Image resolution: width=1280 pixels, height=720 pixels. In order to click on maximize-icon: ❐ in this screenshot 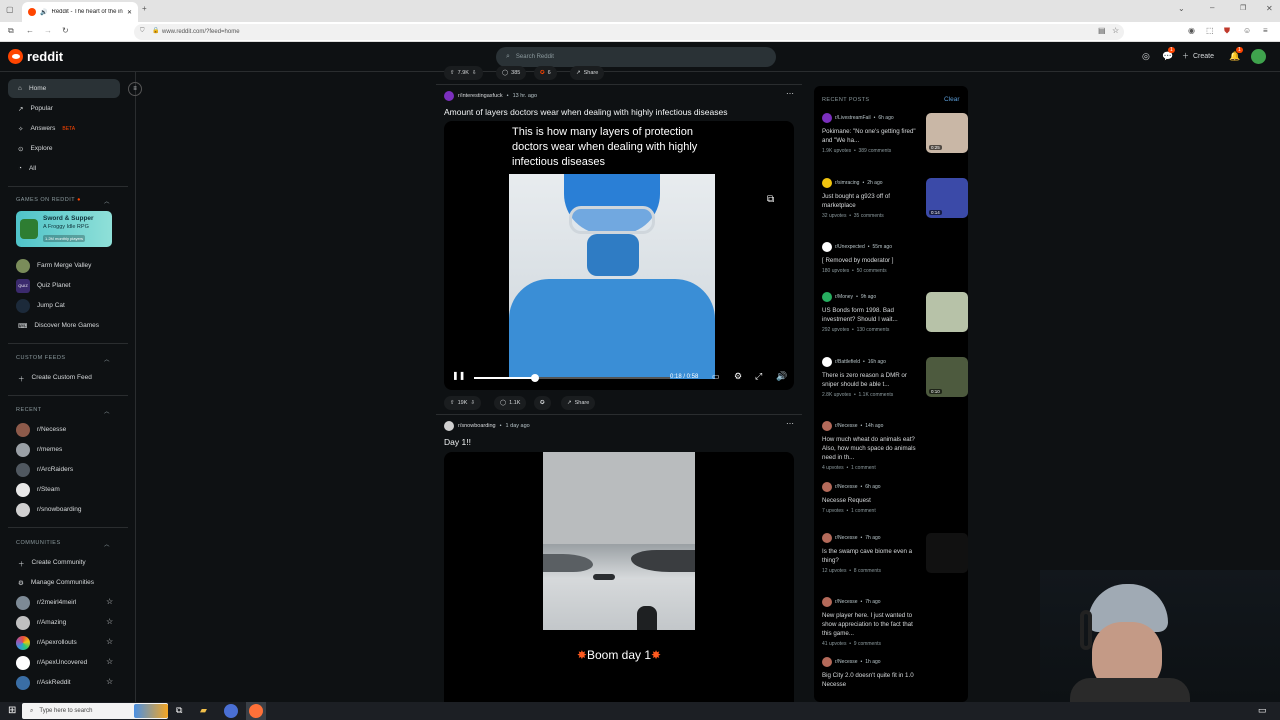, I will do `click(1243, 8)`.